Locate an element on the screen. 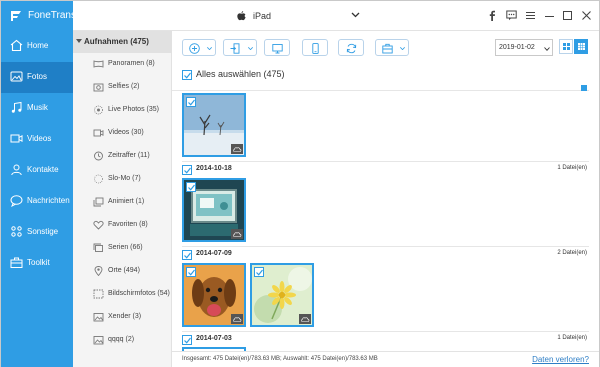  nav-item-fotos: Fotos is located at coordinates (37, 77).